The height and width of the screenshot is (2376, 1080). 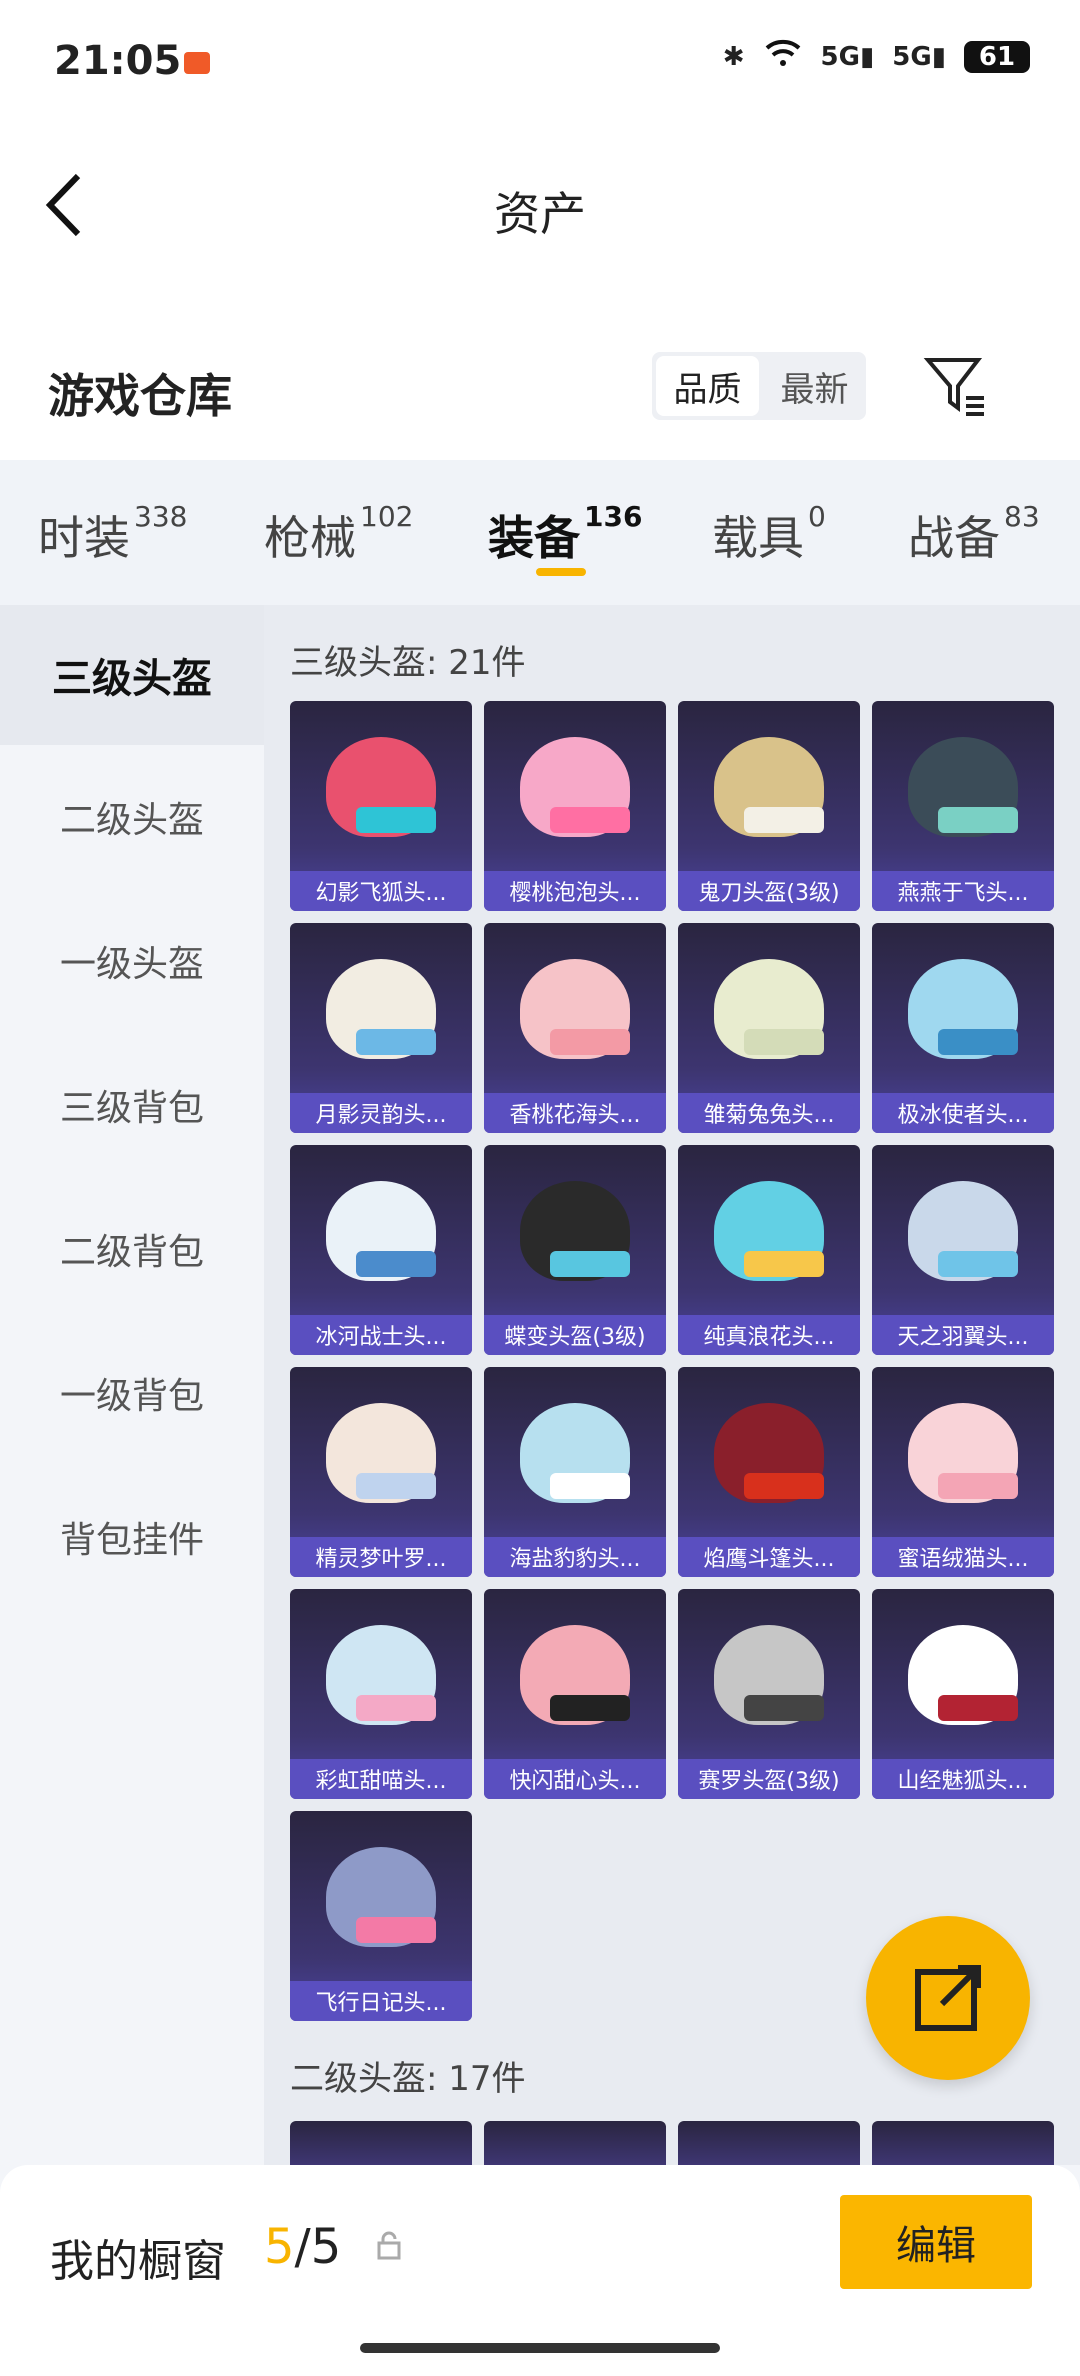 What do you see at coordinates (112, 534) in the screenshot?
I see `tab-fashion: 时装 338` at bounding box center [112, 534].